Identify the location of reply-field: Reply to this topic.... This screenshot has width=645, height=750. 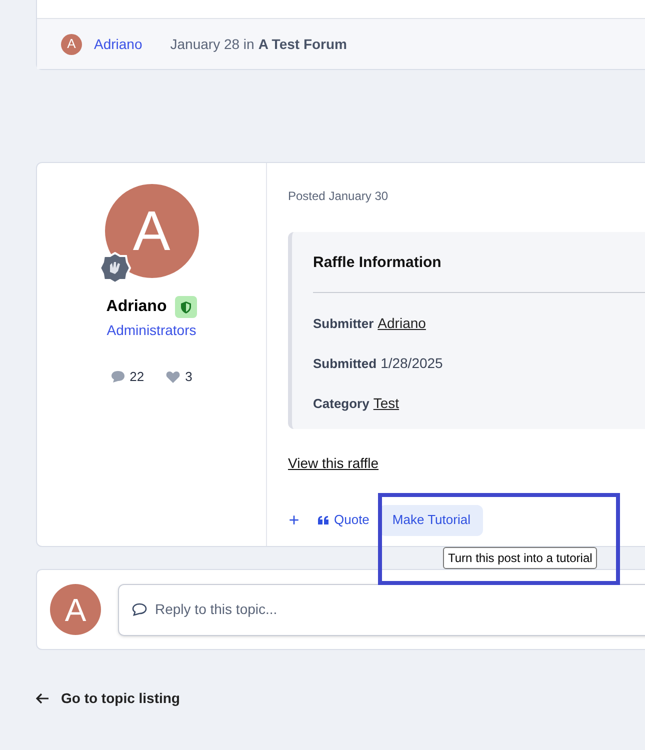
(381, 610).